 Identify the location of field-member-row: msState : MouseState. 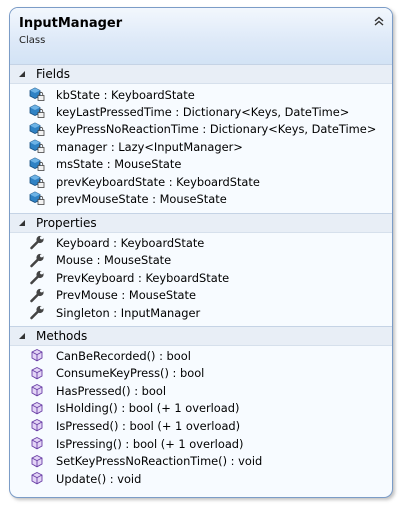
(104, 164).